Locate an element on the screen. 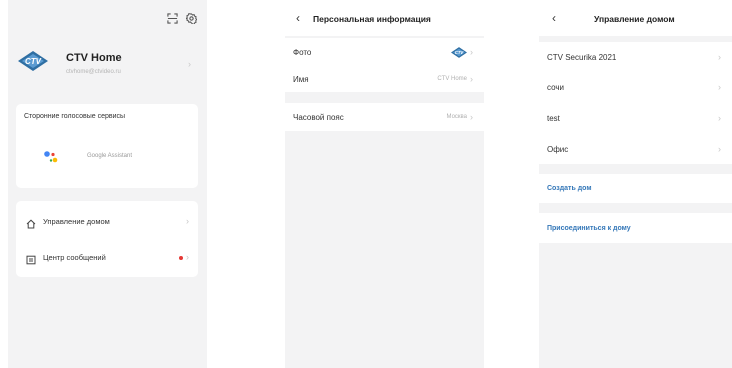 This screenshot has height=368, width=732. home-name: test is located at coordinates (553, 118).